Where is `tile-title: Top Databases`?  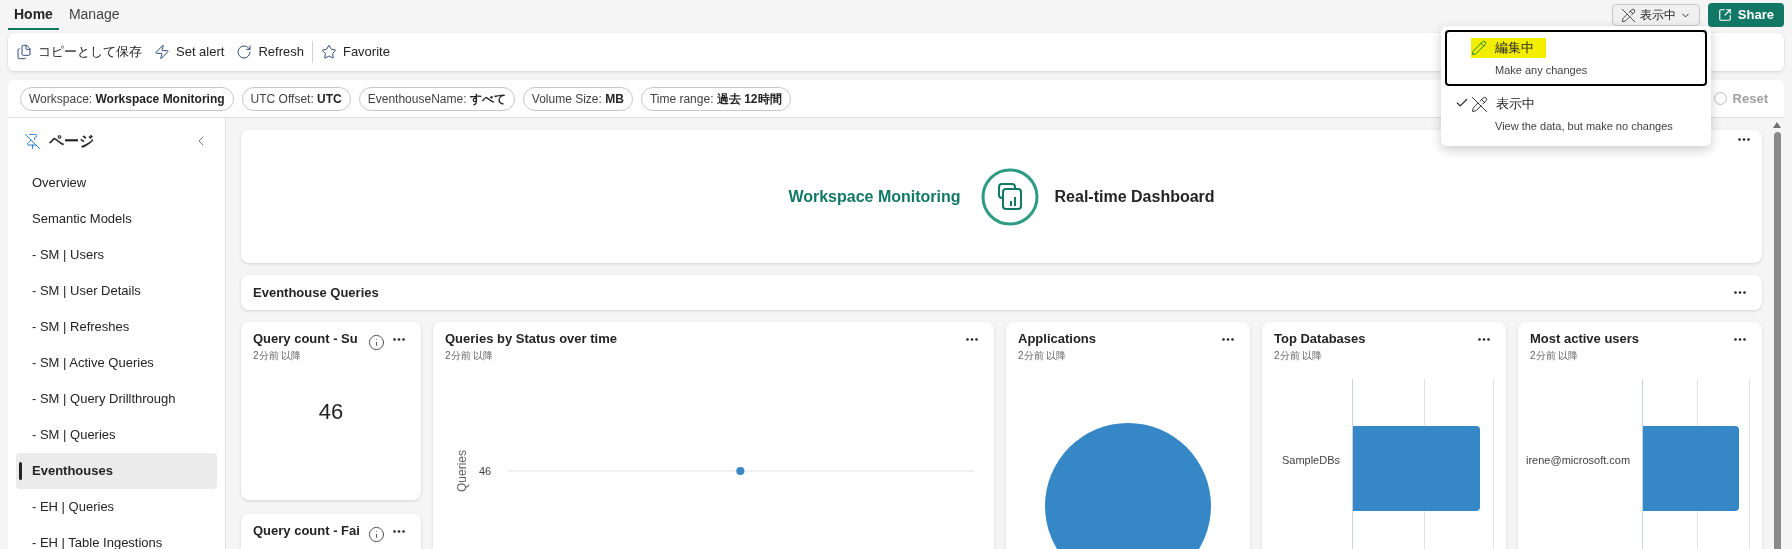 tile-title: Top Databases is located at coordinates (1320, 339).